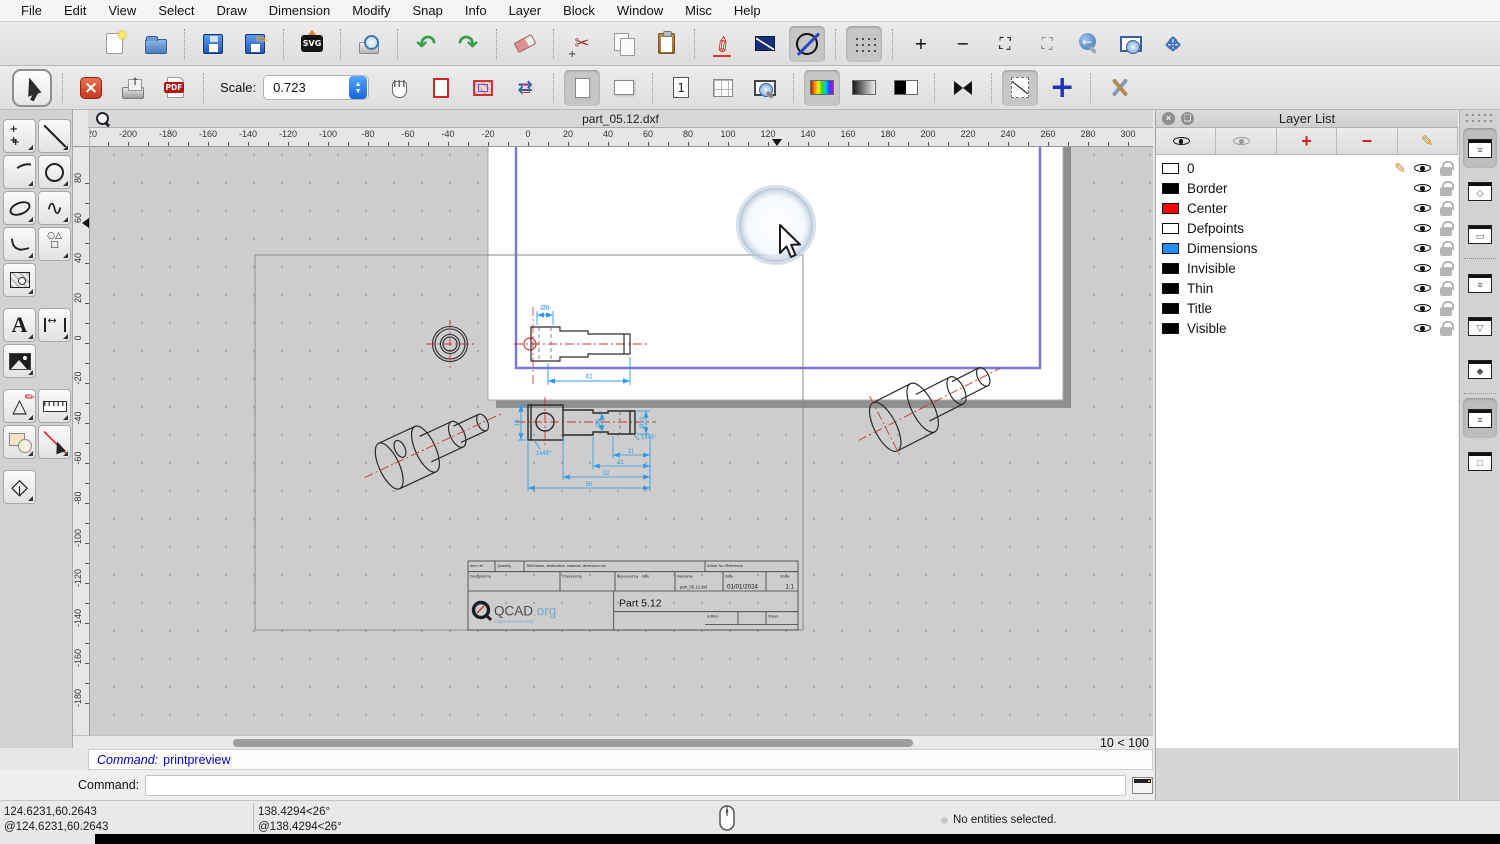  Describe the element at coordinates (428, 11) in the screenshot. I see `menu-snap: Snap` at that location.